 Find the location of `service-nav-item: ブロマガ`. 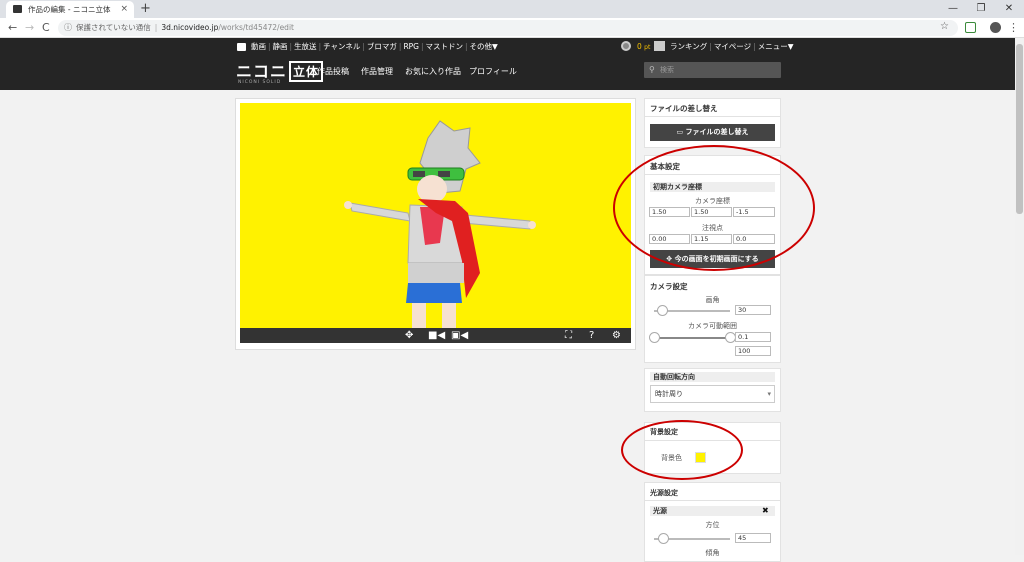

service-nav-item: ブロマガ is located at coordinates (382, 46).